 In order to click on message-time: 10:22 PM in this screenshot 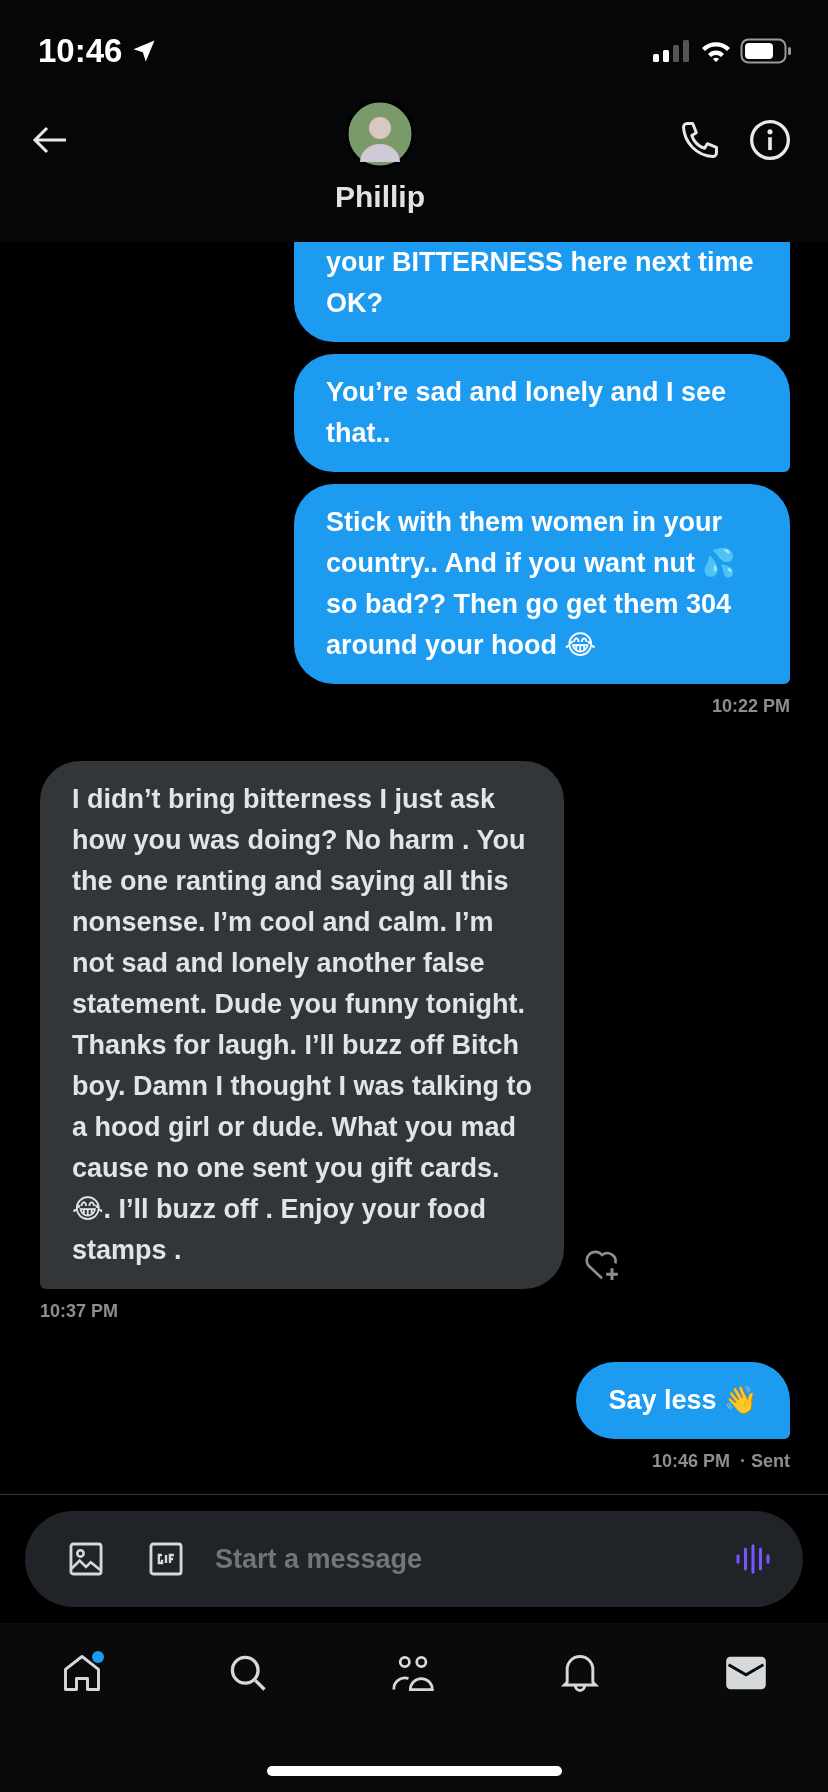, I will do `click(750, 706)`.